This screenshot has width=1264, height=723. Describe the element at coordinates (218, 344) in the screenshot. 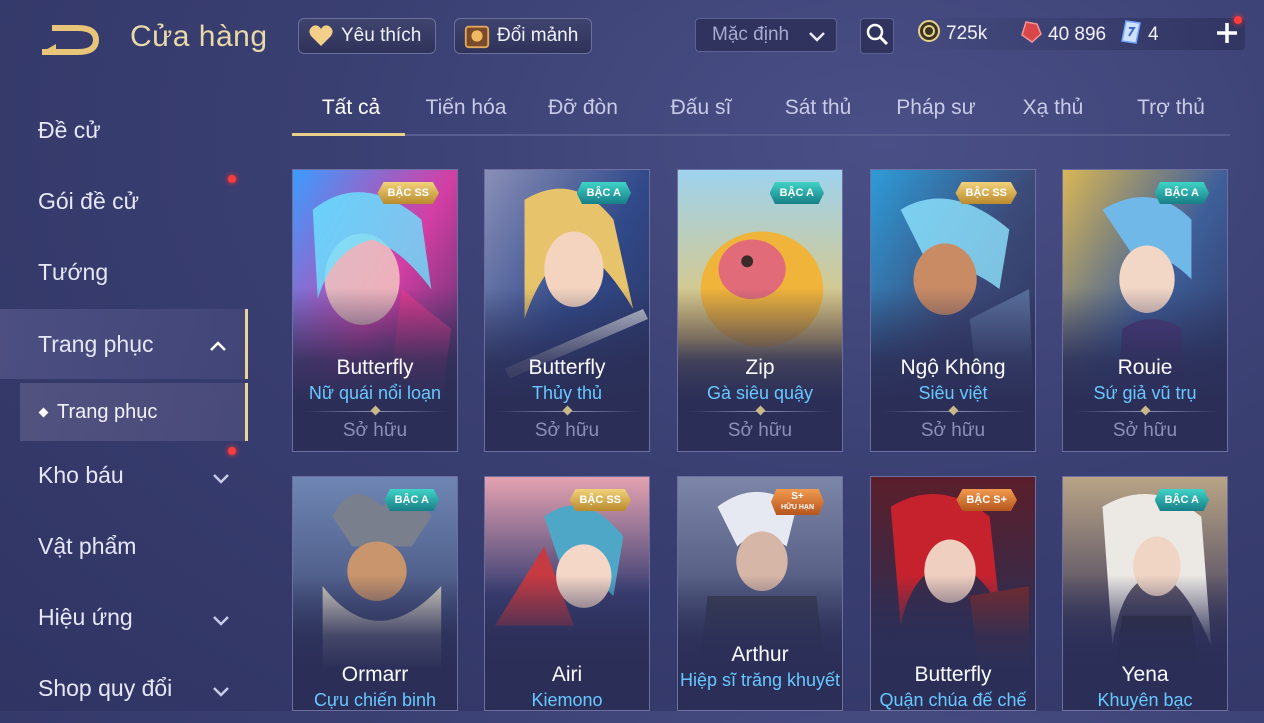

I see `chevron-up-icon` at that location.